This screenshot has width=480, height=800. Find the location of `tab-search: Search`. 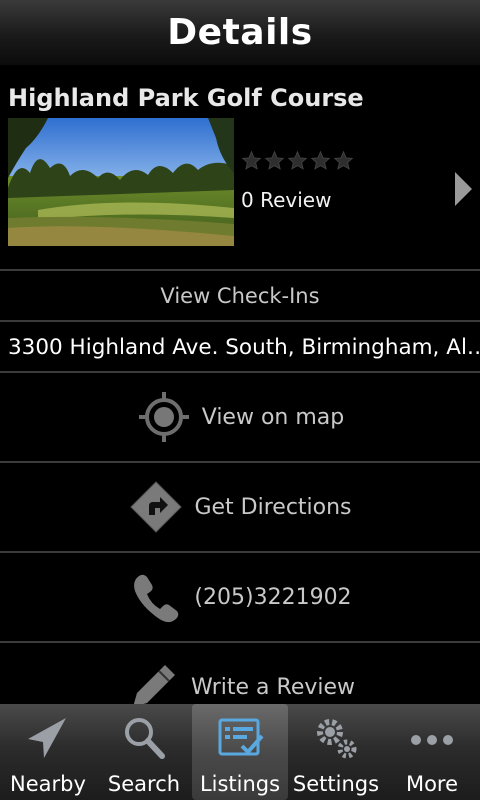

tab-search: Search is located at coordinates (144, 752).